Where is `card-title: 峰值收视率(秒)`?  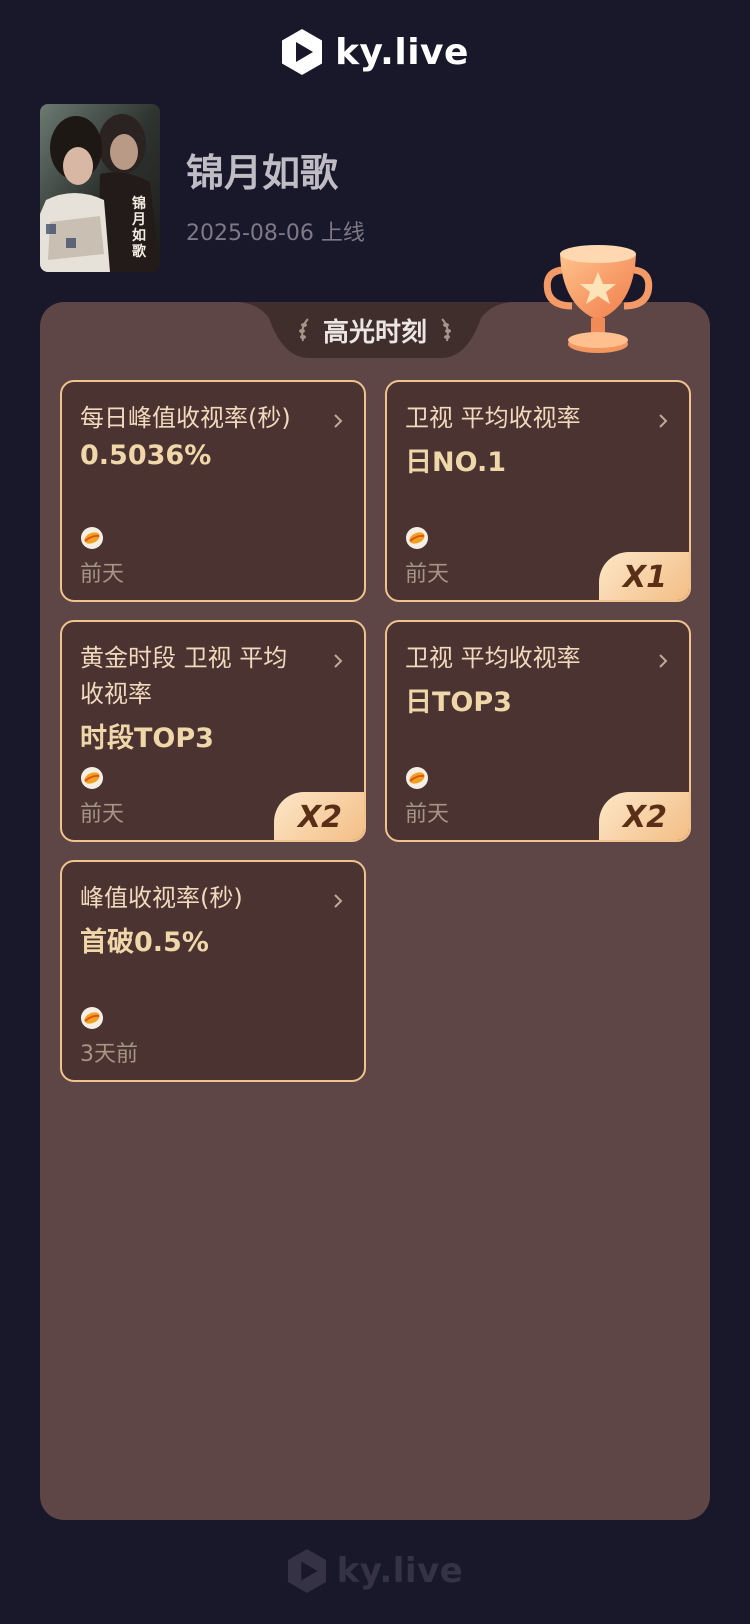
card-title: 峰值收视率(秒) is located at coordinates (161, 898).